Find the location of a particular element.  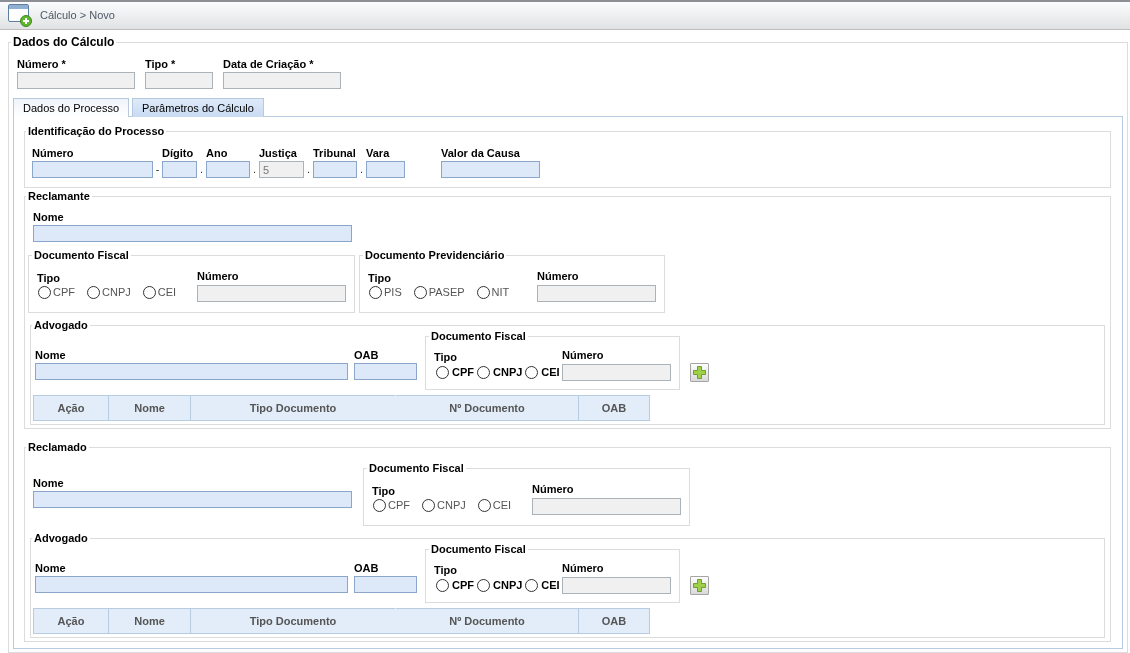

field-label: Tipo * is located at coordinates (161, 64).